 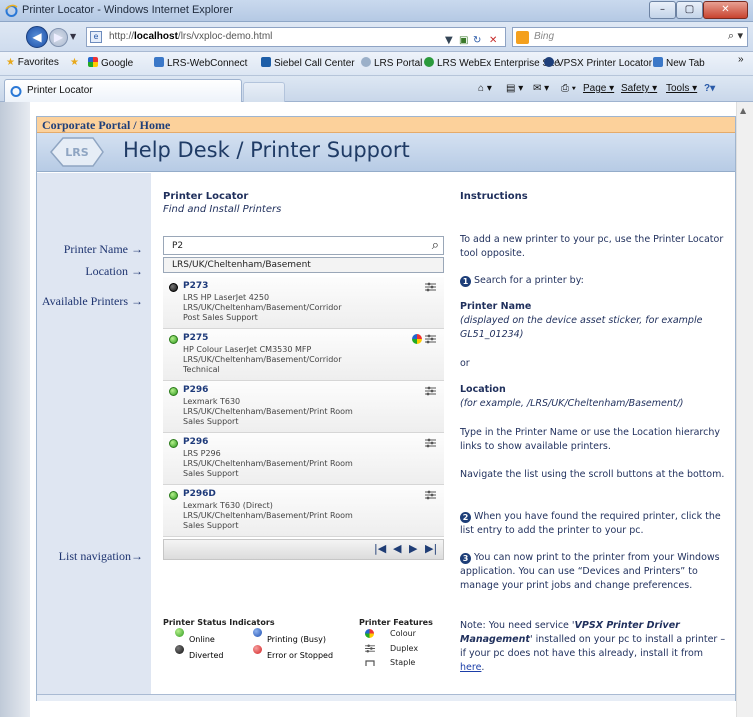 What do you see at coordinates (435, 245) in the screenshot?
I see `search-icon: ⌕` at bounding box center [435, 245].